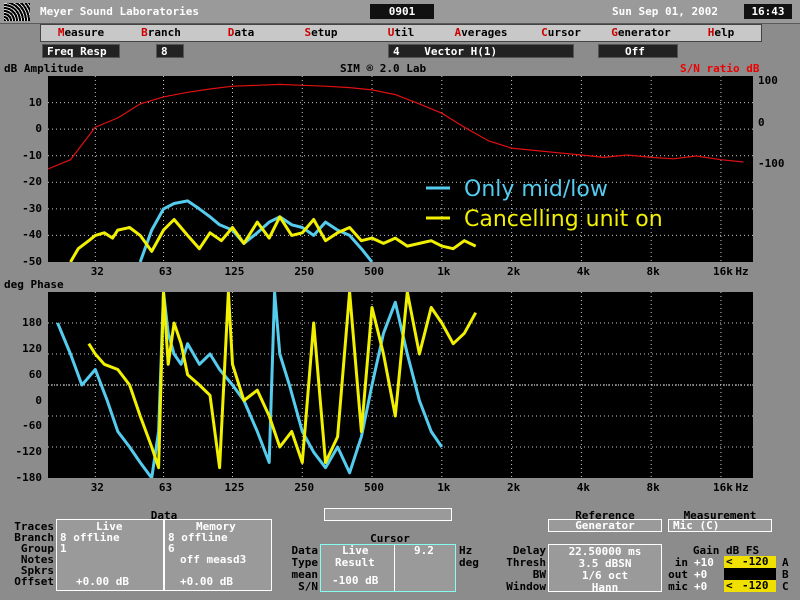 The image size is (800, 600). Describe the element at coordinates (119, 11) in the screenshot. I see `app-title: Meyer Sound Laboratories` at that location.